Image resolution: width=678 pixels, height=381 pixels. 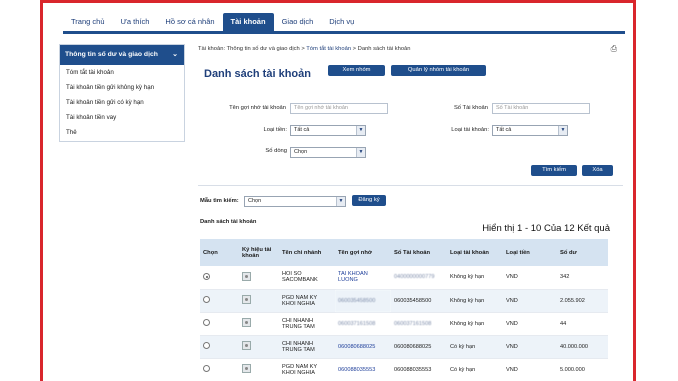 What do you see at coordinates (381, 49) in the screenshot?
I see `breadcrumb-current: > Danh sách tài khoản` at bounding box center [381, 49].